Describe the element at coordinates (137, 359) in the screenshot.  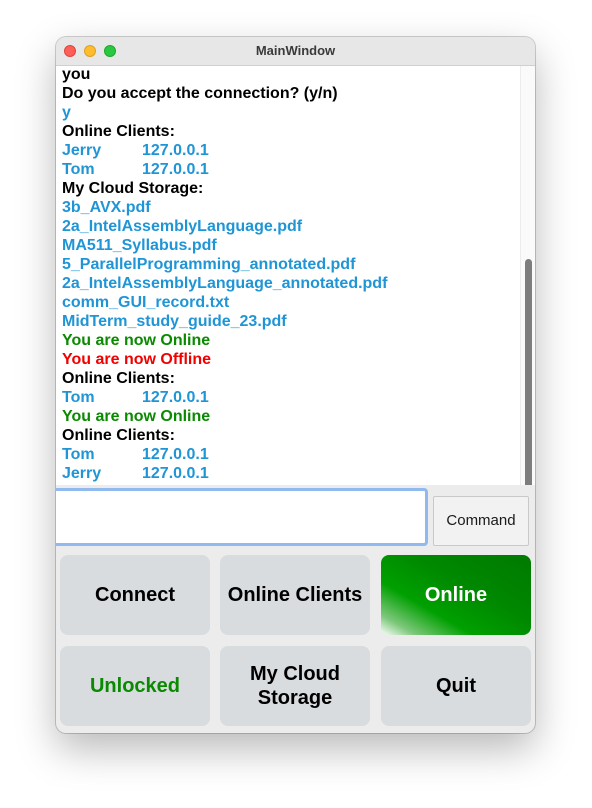
I see `log-message: You are now Offline` at that location.